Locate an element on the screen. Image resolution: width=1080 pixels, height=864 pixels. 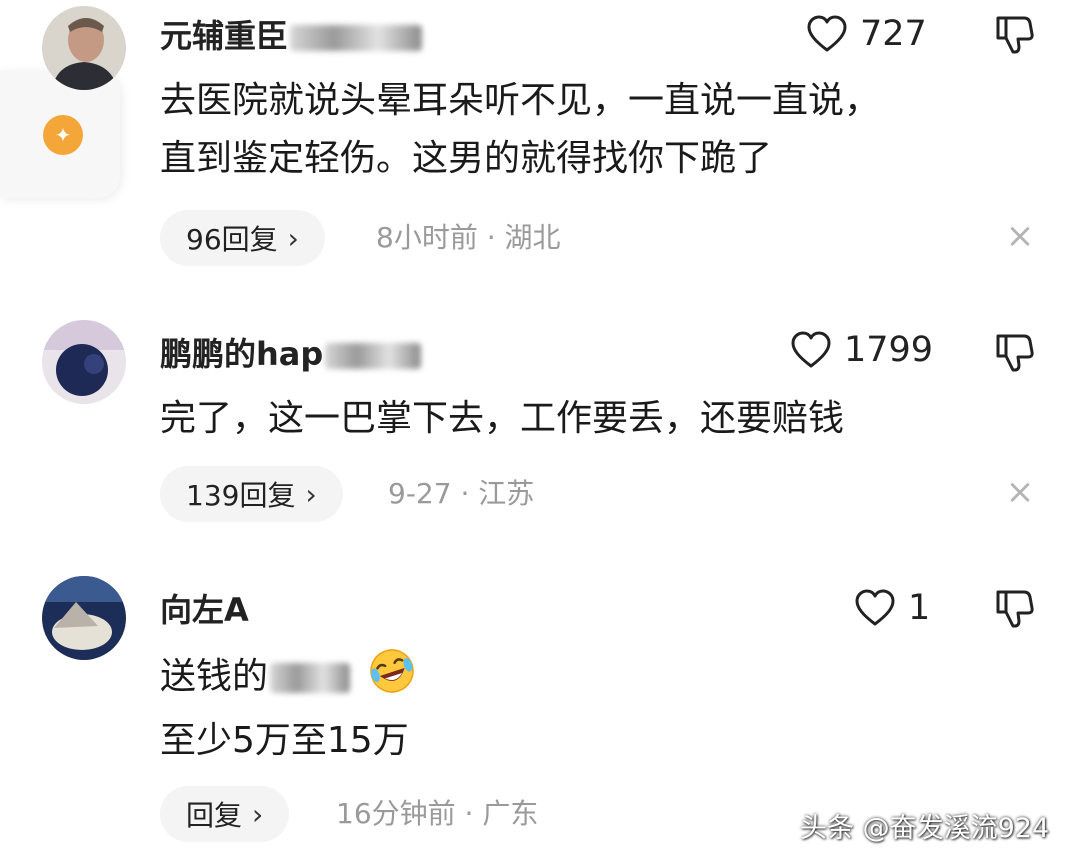
comment-line-text: 送钱的 is located at coordinates (214, 676).